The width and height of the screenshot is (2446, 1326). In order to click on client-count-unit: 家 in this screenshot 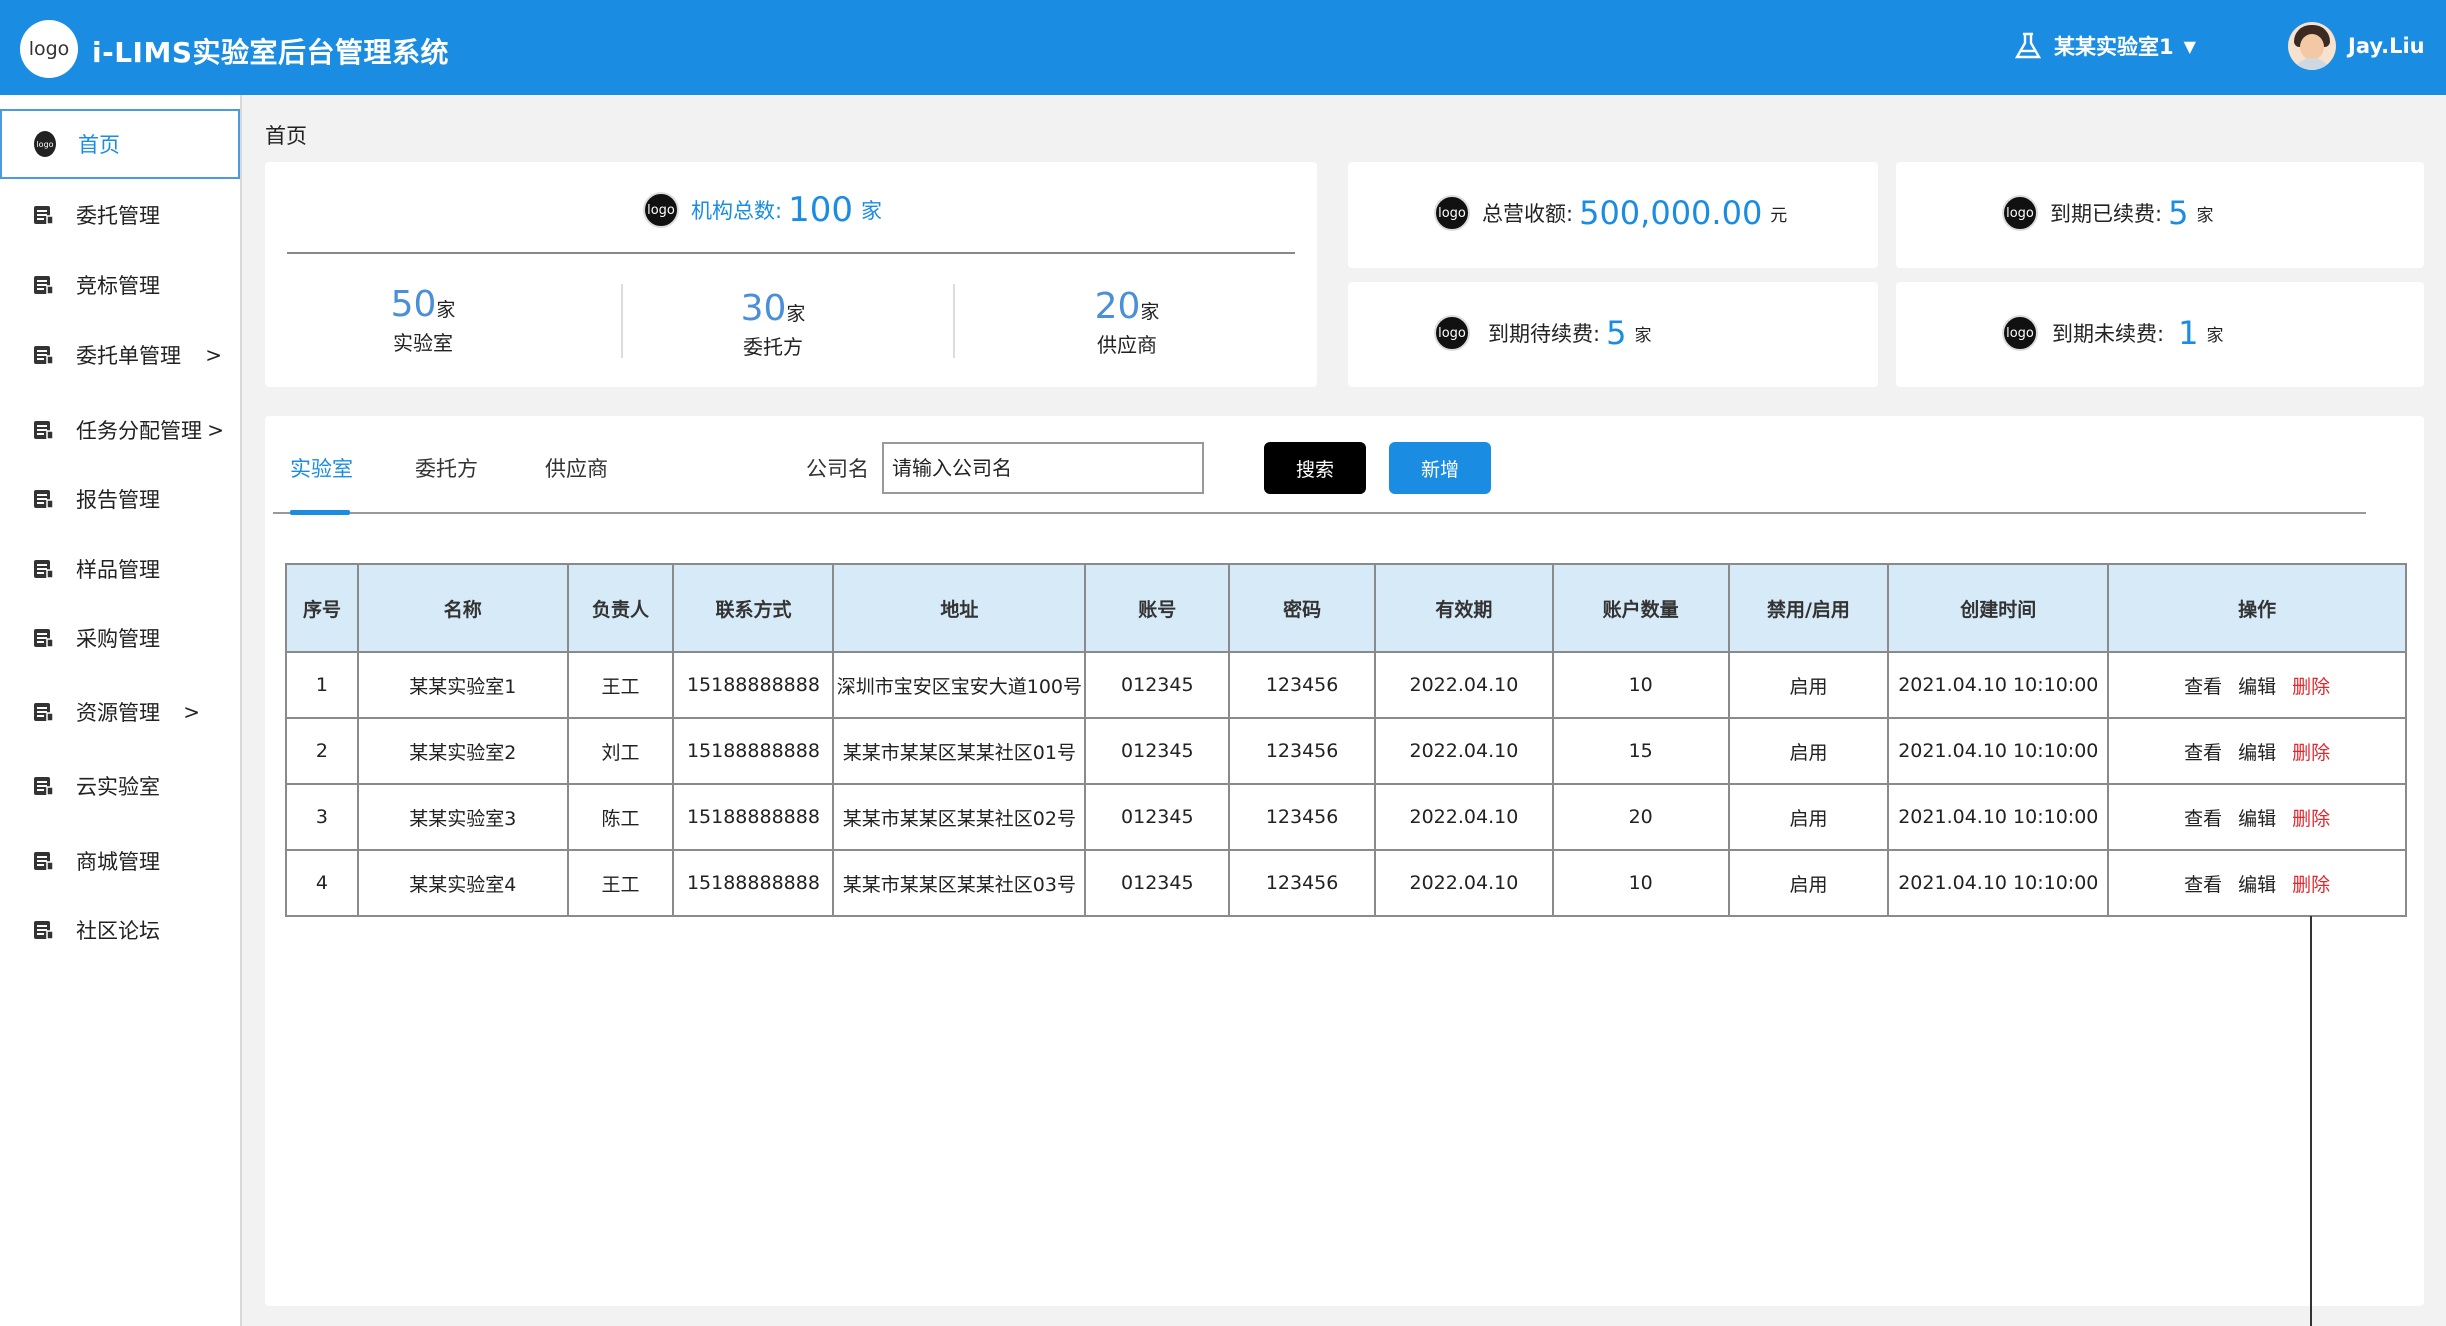, I will do `click(796, 314)`.